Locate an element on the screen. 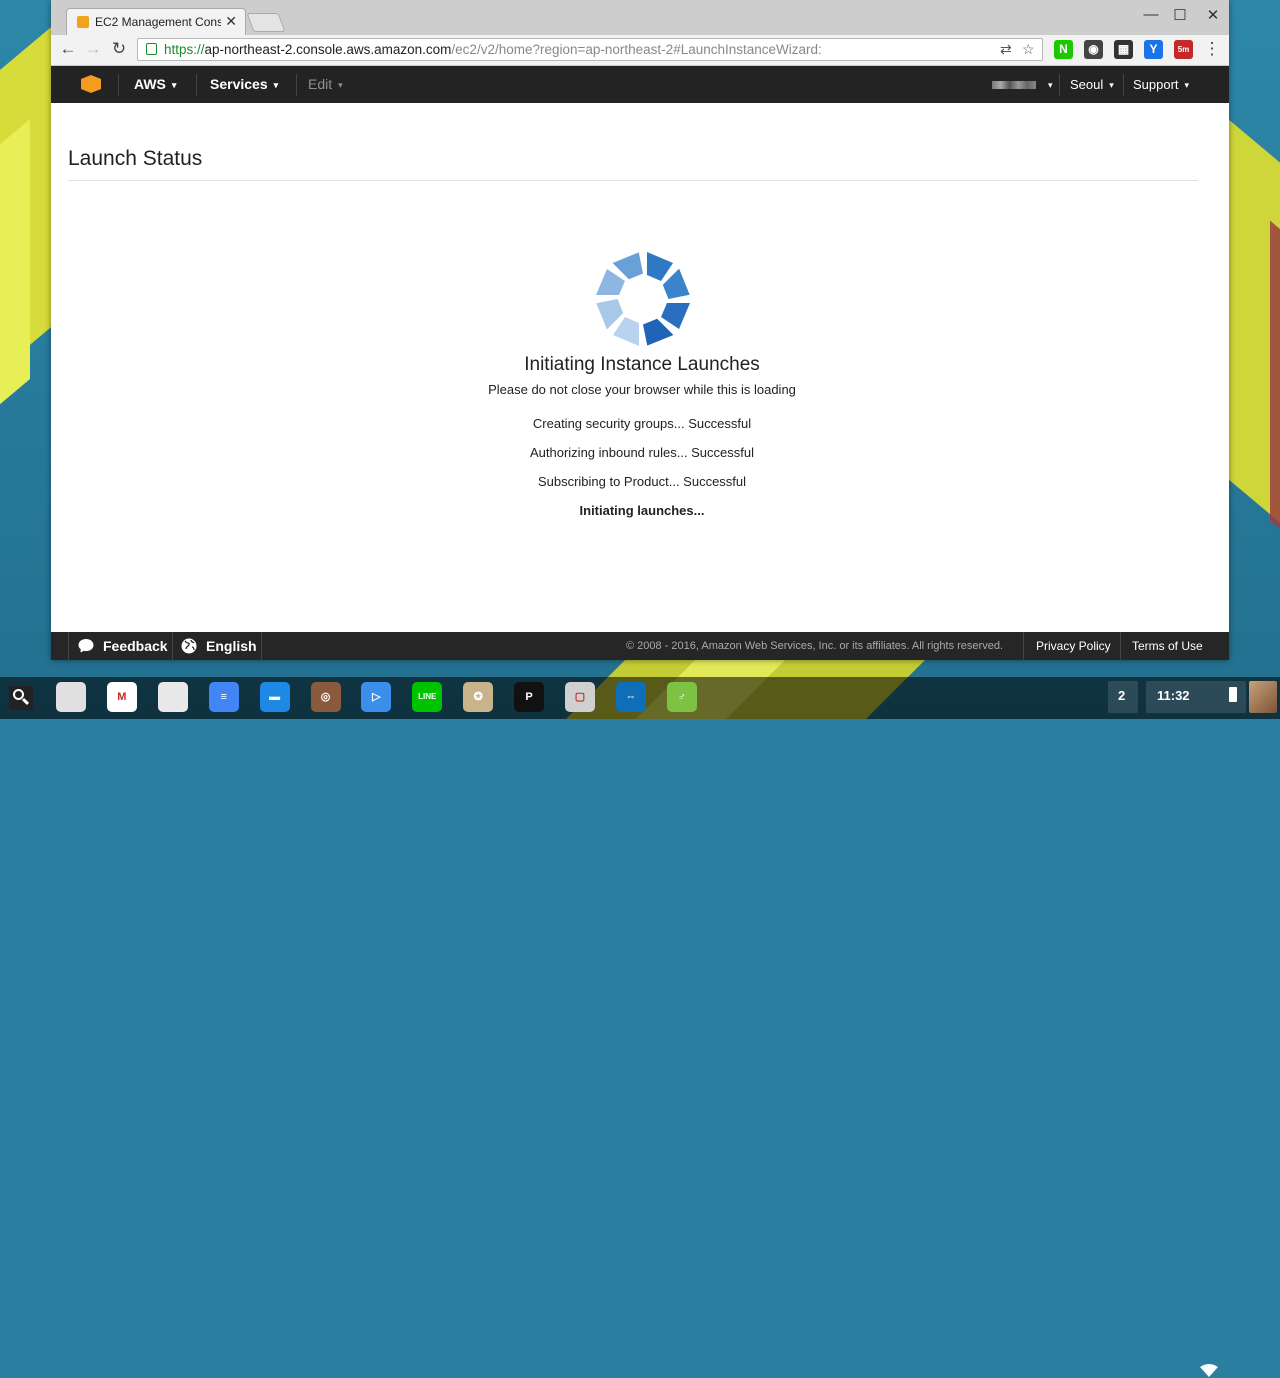  step-inbound-rules: Authorizing inbound rules... Successful is located at coordinates (641, 452).